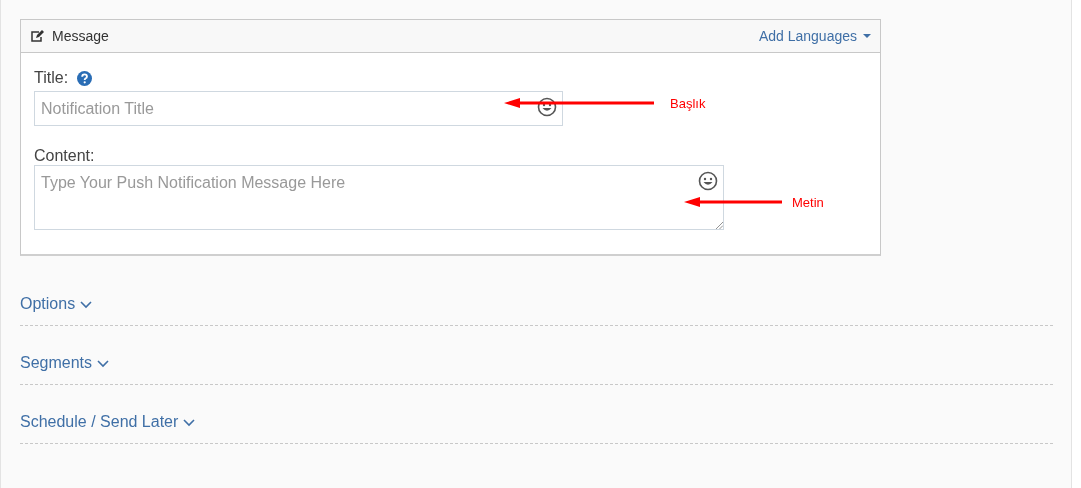 This screenshot has height=488, width=1081. Describe the element at coordinates (688, 104) in the screenshot. I see `annotation-label: Başlık` at that location.